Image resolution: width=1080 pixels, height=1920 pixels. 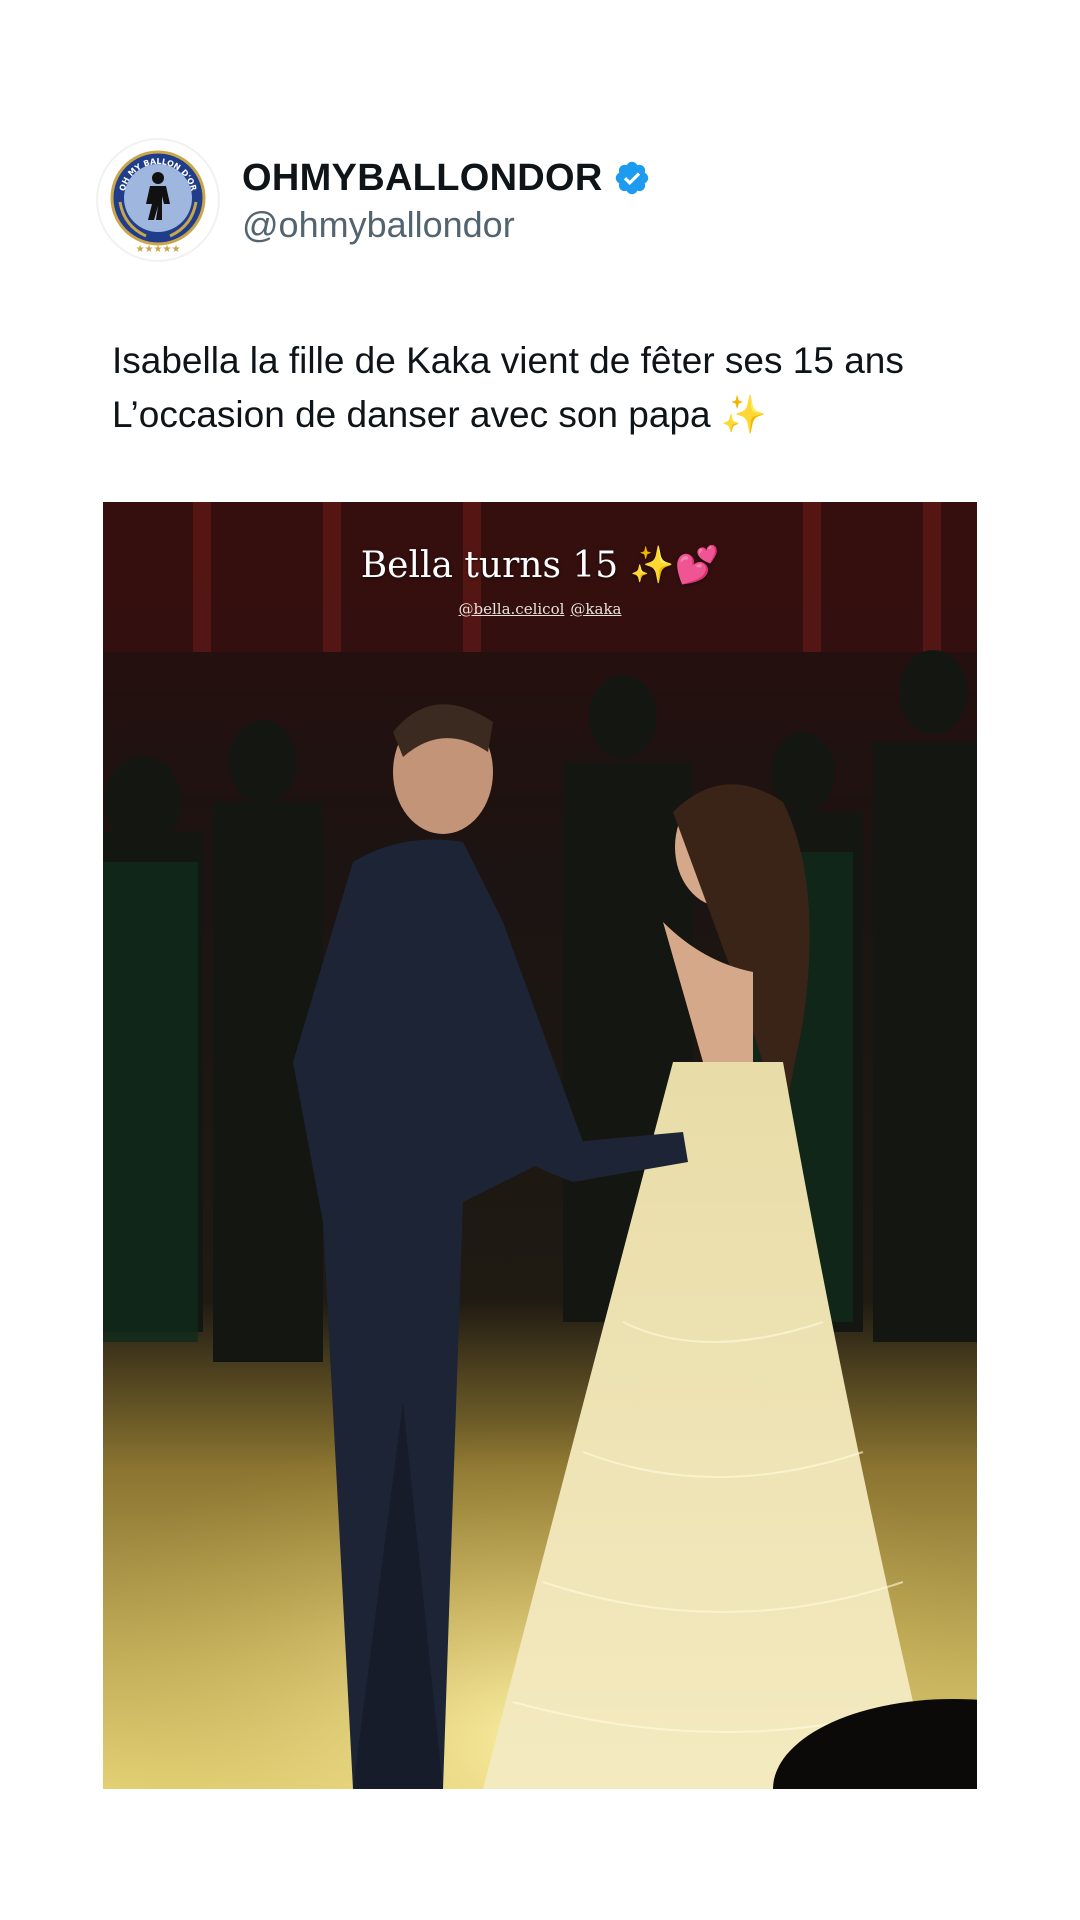 What do you see at coordinates (540, 565) in the screenshot?
I see `video-overlay-title: Bella turns 15 ✨💕` at bounding box center [540, 565].